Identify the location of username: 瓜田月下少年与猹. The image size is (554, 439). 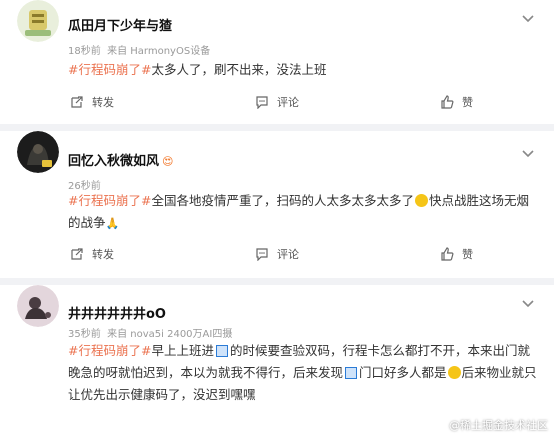
(120, 24).